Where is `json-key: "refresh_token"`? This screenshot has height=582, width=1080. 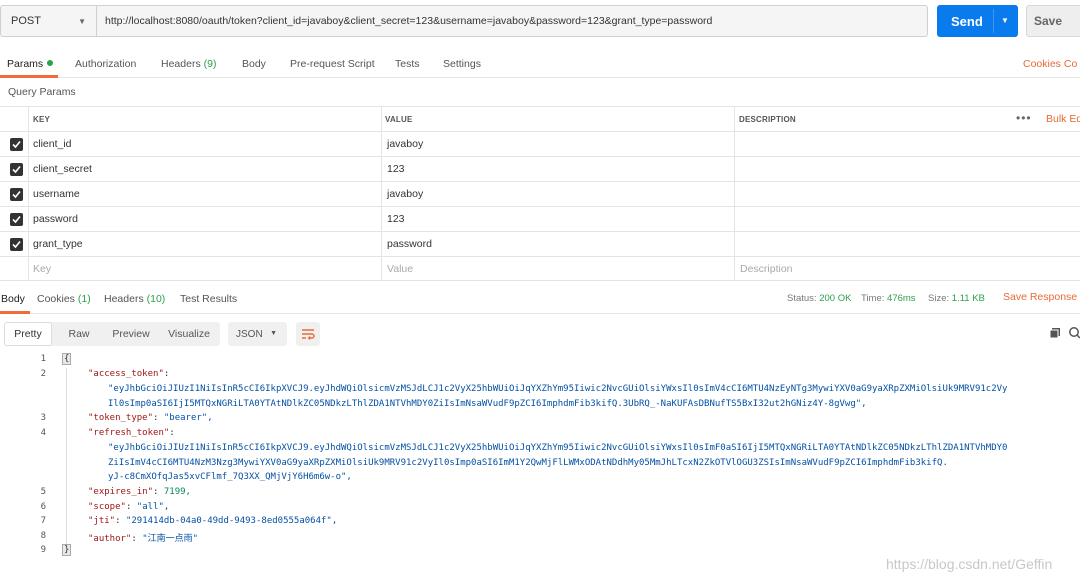
json-key: "refresh_token" is located at coordinates (129, 433).